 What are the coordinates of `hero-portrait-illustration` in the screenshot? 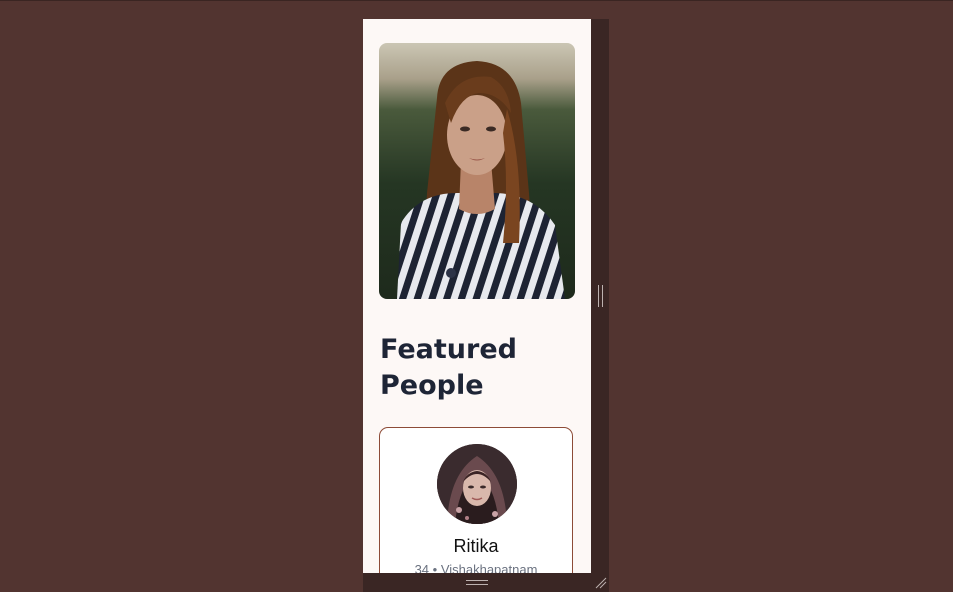 It's located at (481, 180).